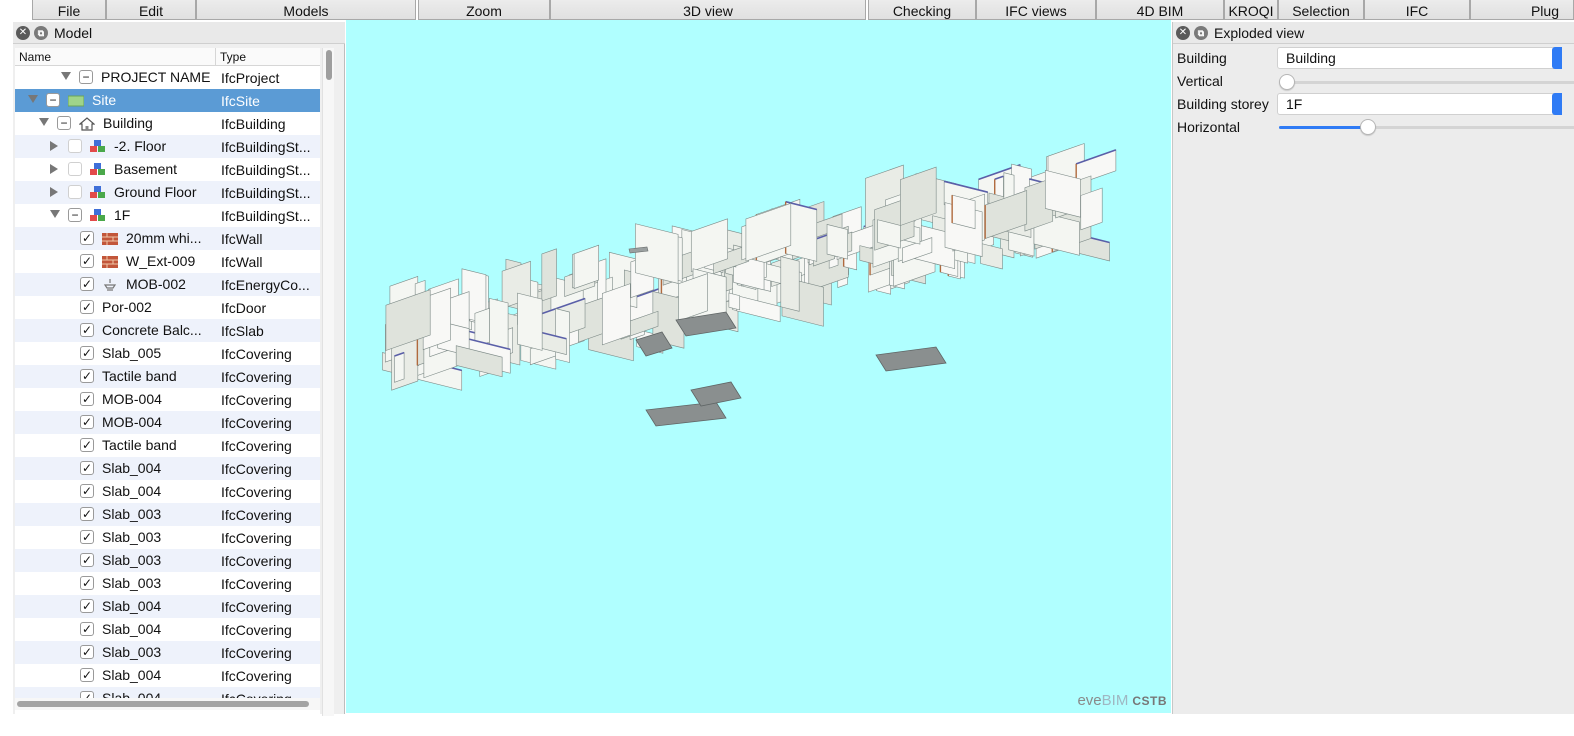  Describe the element at coordinates (167, 123) in the screenshot. I see `tree-row: − Building IfcBuilding` at that location.